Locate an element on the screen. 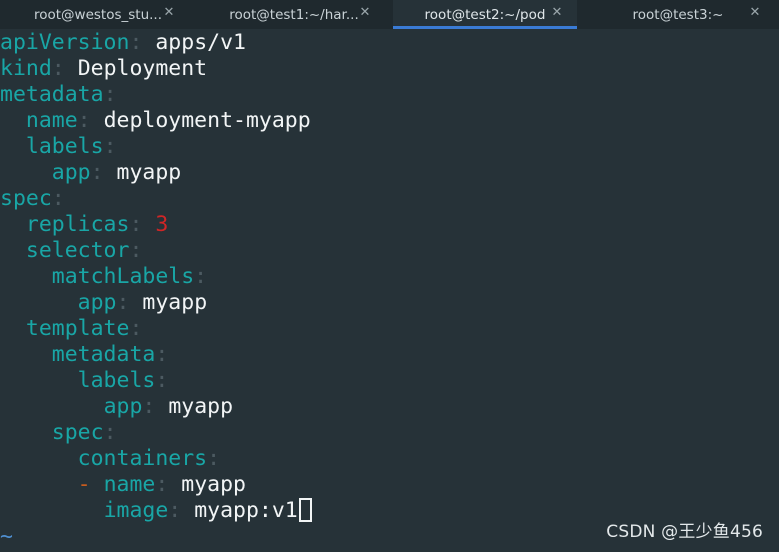 The image size is (779, 552). yaml-value: deployment-myapp is located at coordinates (207, 120).